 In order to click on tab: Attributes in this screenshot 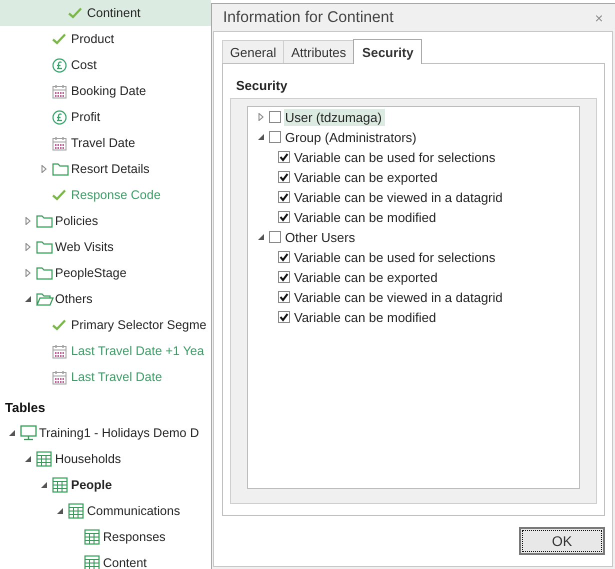, I will do `click(318, 51)`.